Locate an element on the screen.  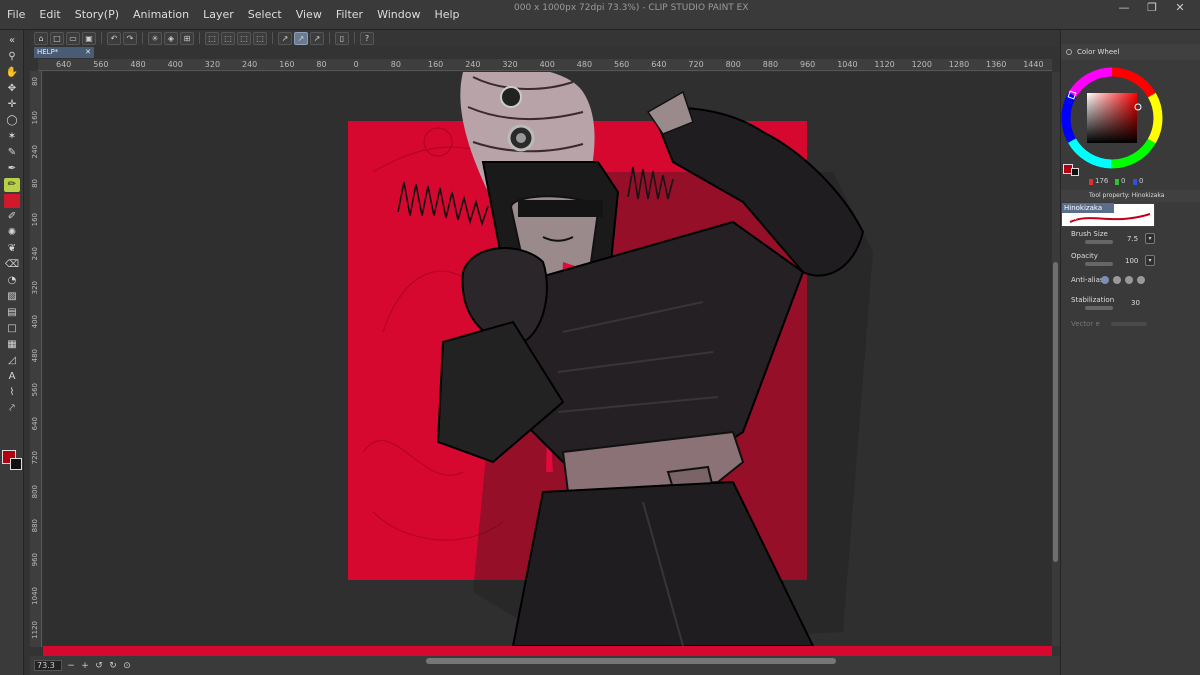
pencil-icon: ✏ is located at coordinates (12, 185).